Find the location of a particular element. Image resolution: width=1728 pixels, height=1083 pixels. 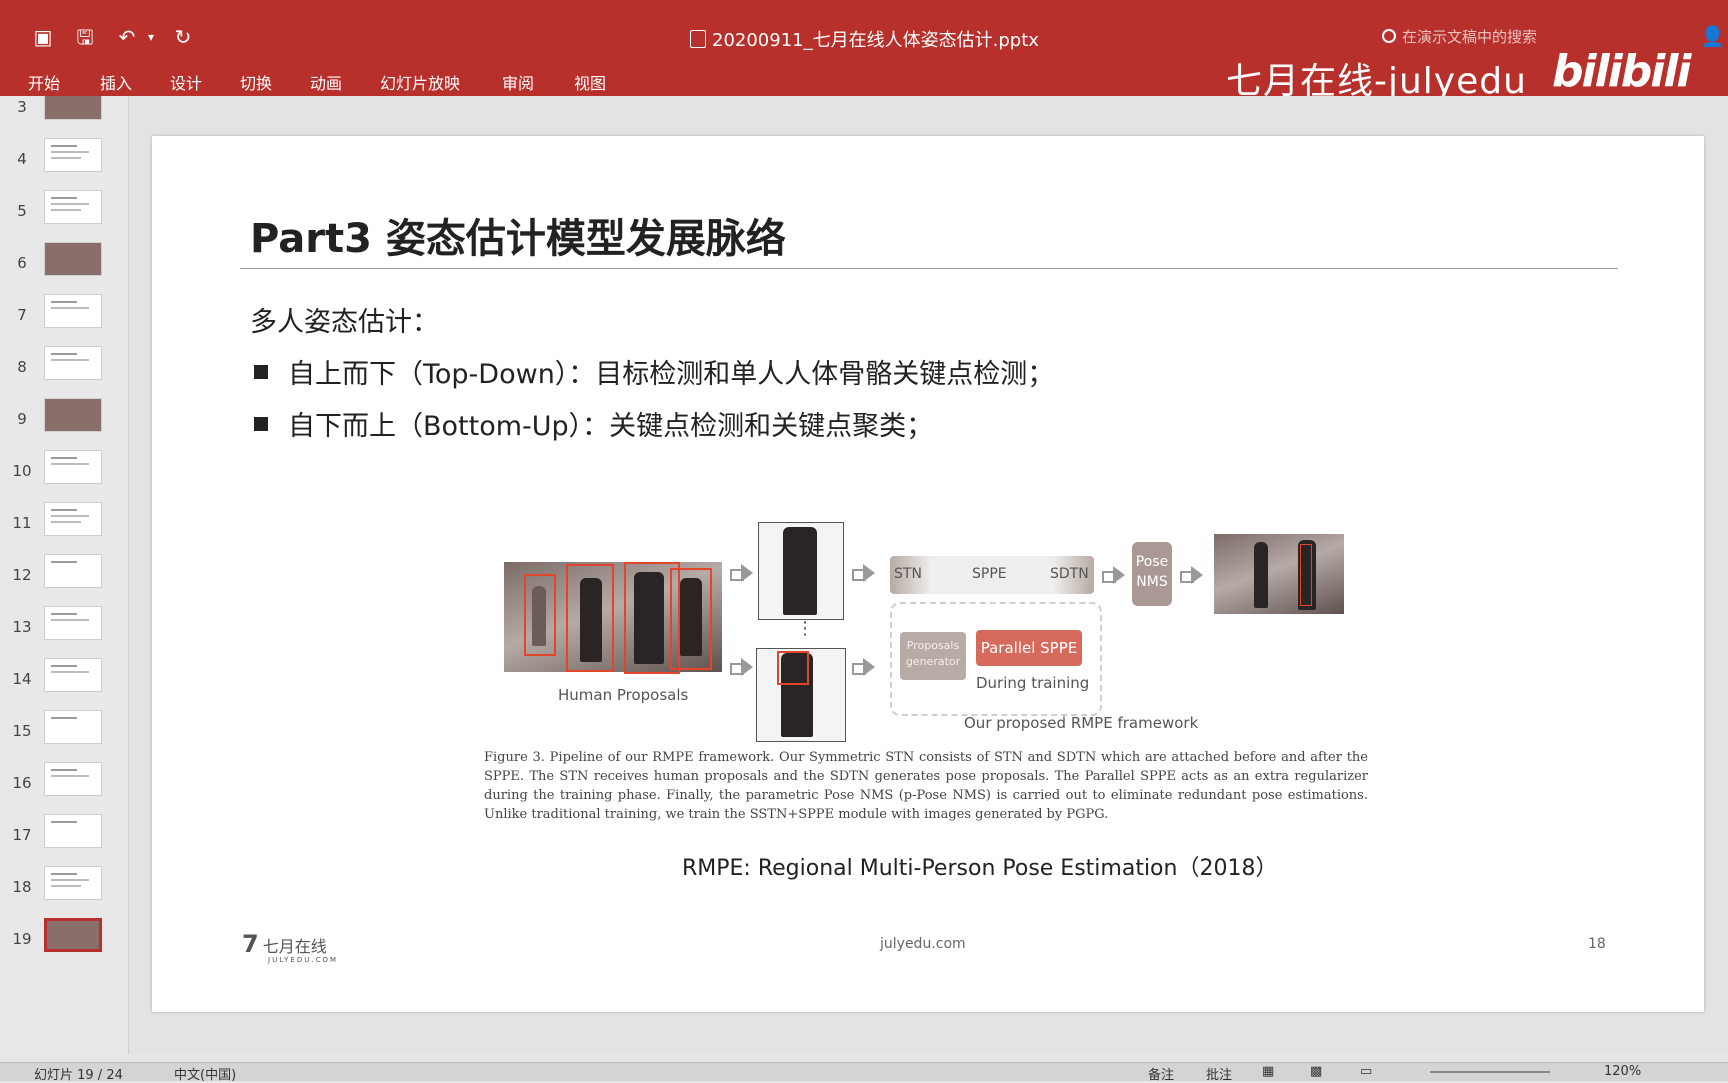

thumbnail-slide-14: 14 is located at coordinates (64, 683).